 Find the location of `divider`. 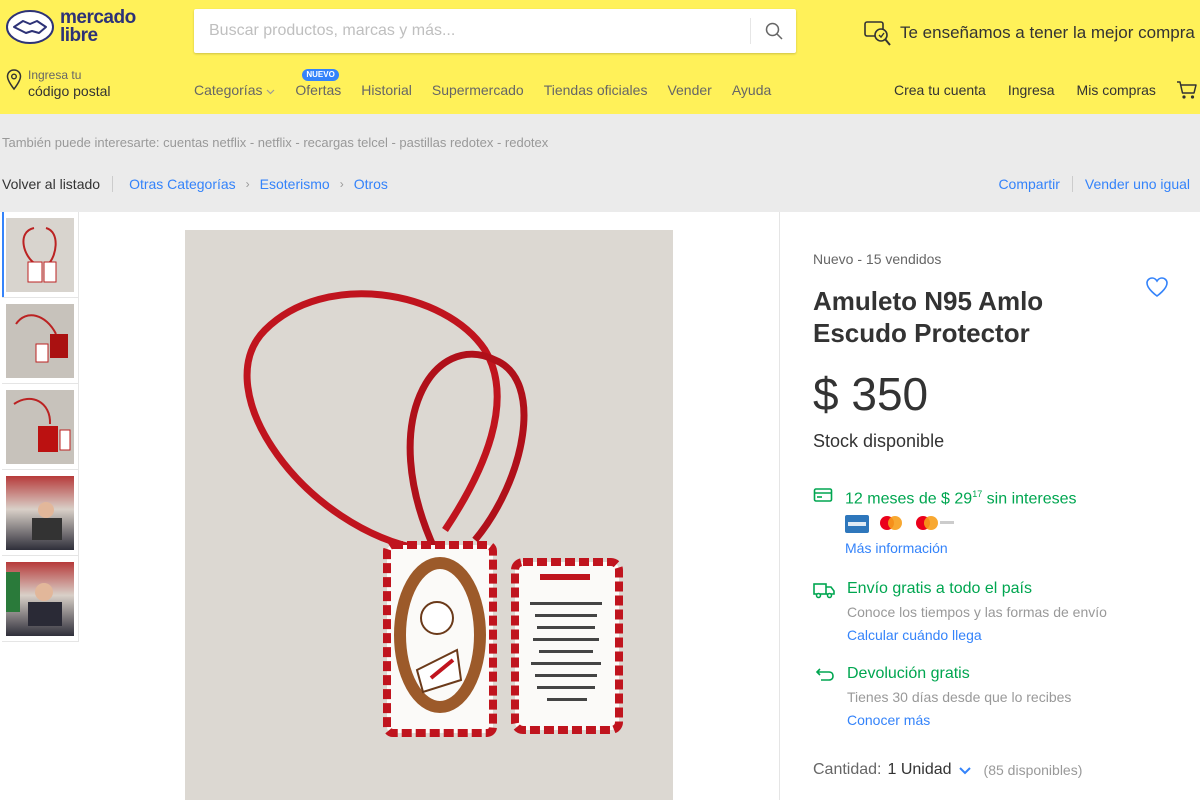

divider is located at coordinates (1072, 184).